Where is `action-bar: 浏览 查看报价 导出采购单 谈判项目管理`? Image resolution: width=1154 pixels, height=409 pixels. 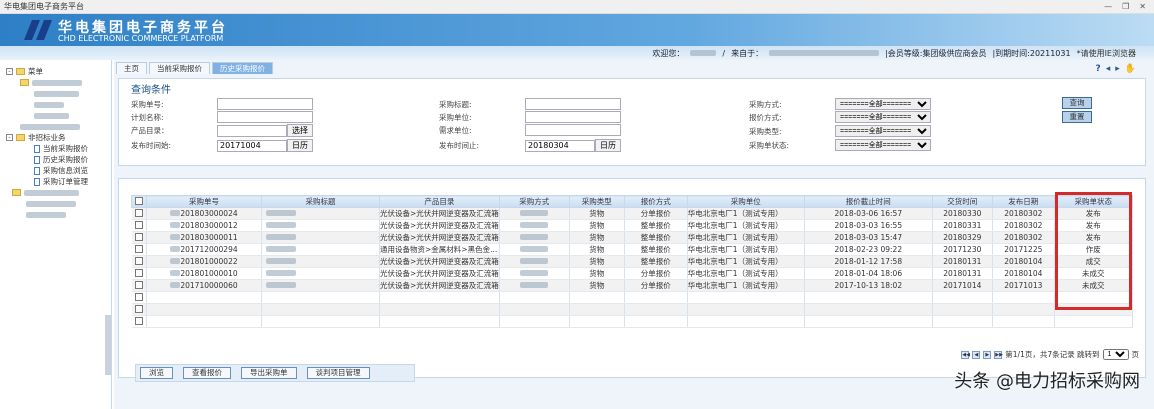
action-bar: 浏览 查看报价 导出采购单 谈判项目管理 is located at coordinates (275, 373).